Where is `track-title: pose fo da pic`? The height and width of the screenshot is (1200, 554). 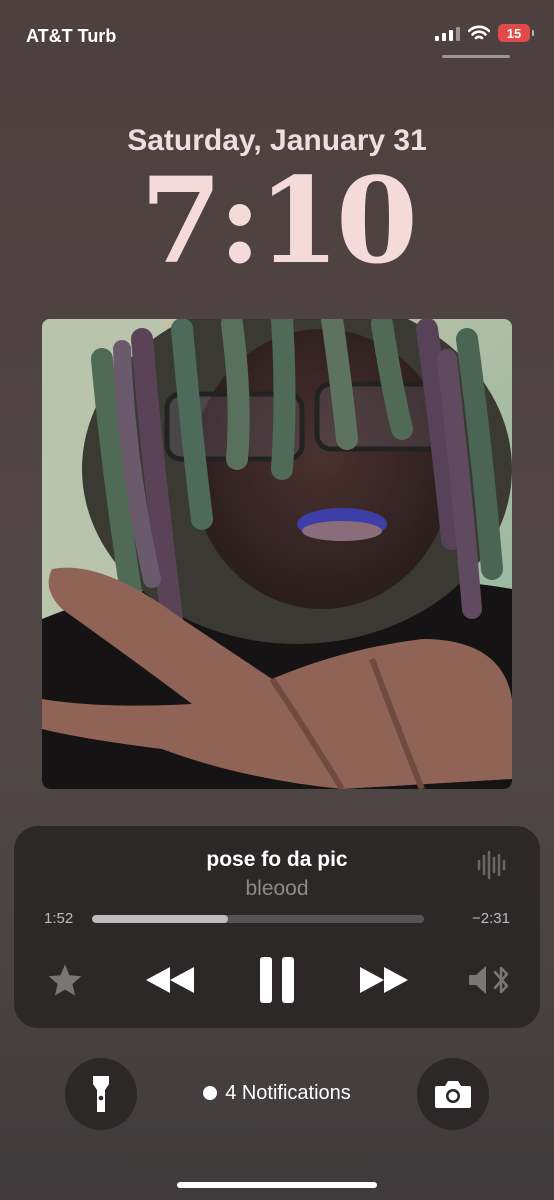
track-title: pose fo da pic is located at coordinates (277, 860).